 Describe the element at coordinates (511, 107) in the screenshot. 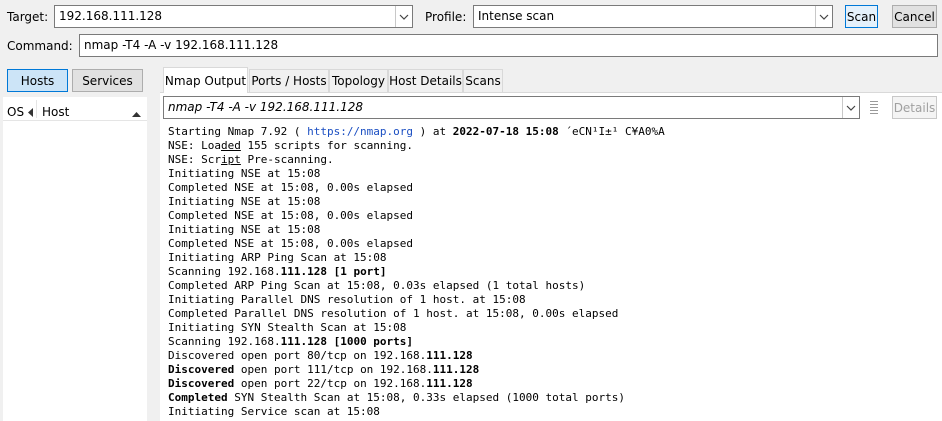

I see `output-command-combobox: nmap -T4 -A -v 192.168.111.128` at that location.